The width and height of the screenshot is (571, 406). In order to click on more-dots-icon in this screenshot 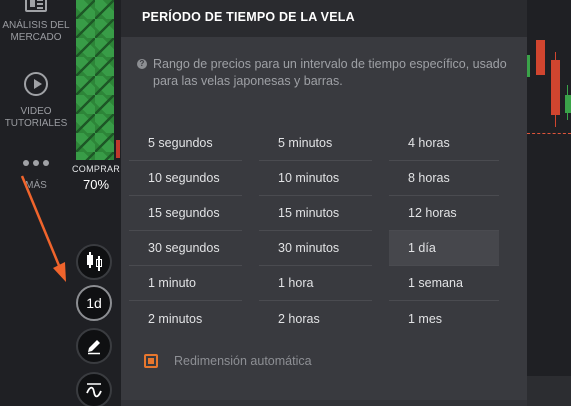, I will do `click(36, 163)`.